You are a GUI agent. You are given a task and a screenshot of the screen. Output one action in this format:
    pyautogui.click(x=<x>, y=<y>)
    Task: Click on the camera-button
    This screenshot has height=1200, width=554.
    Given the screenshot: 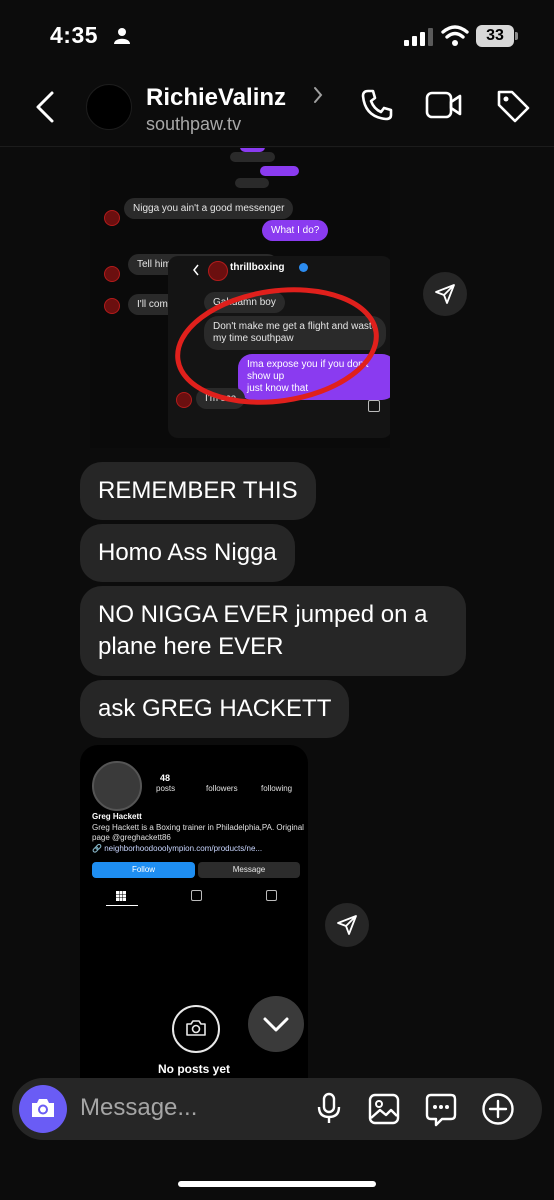 What is the action you would take?
    pyautogui.click(x=43, y=1109)
    